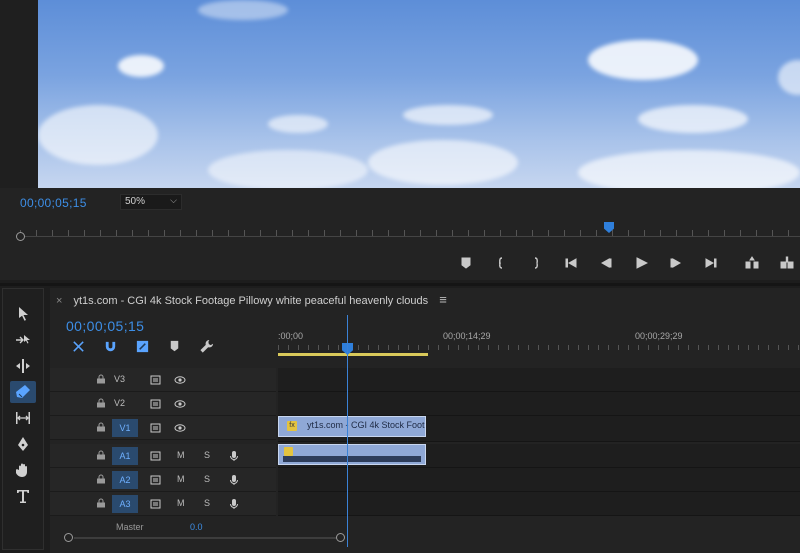 This screenshot has height=553, width=800. I want to click on tools-panel, so click(23, 419).